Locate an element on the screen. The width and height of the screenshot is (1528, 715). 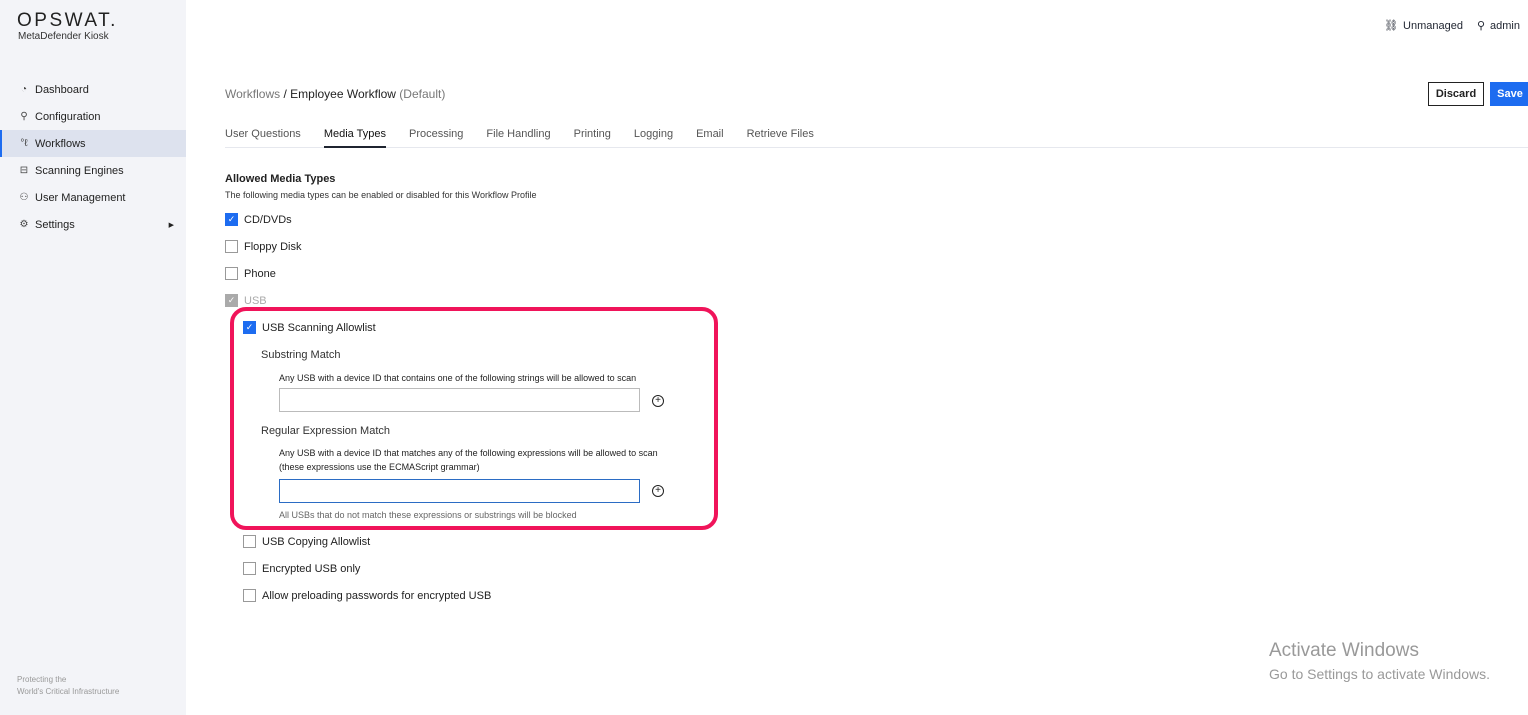
user-name: admin is located at coordinates (1505, 25).